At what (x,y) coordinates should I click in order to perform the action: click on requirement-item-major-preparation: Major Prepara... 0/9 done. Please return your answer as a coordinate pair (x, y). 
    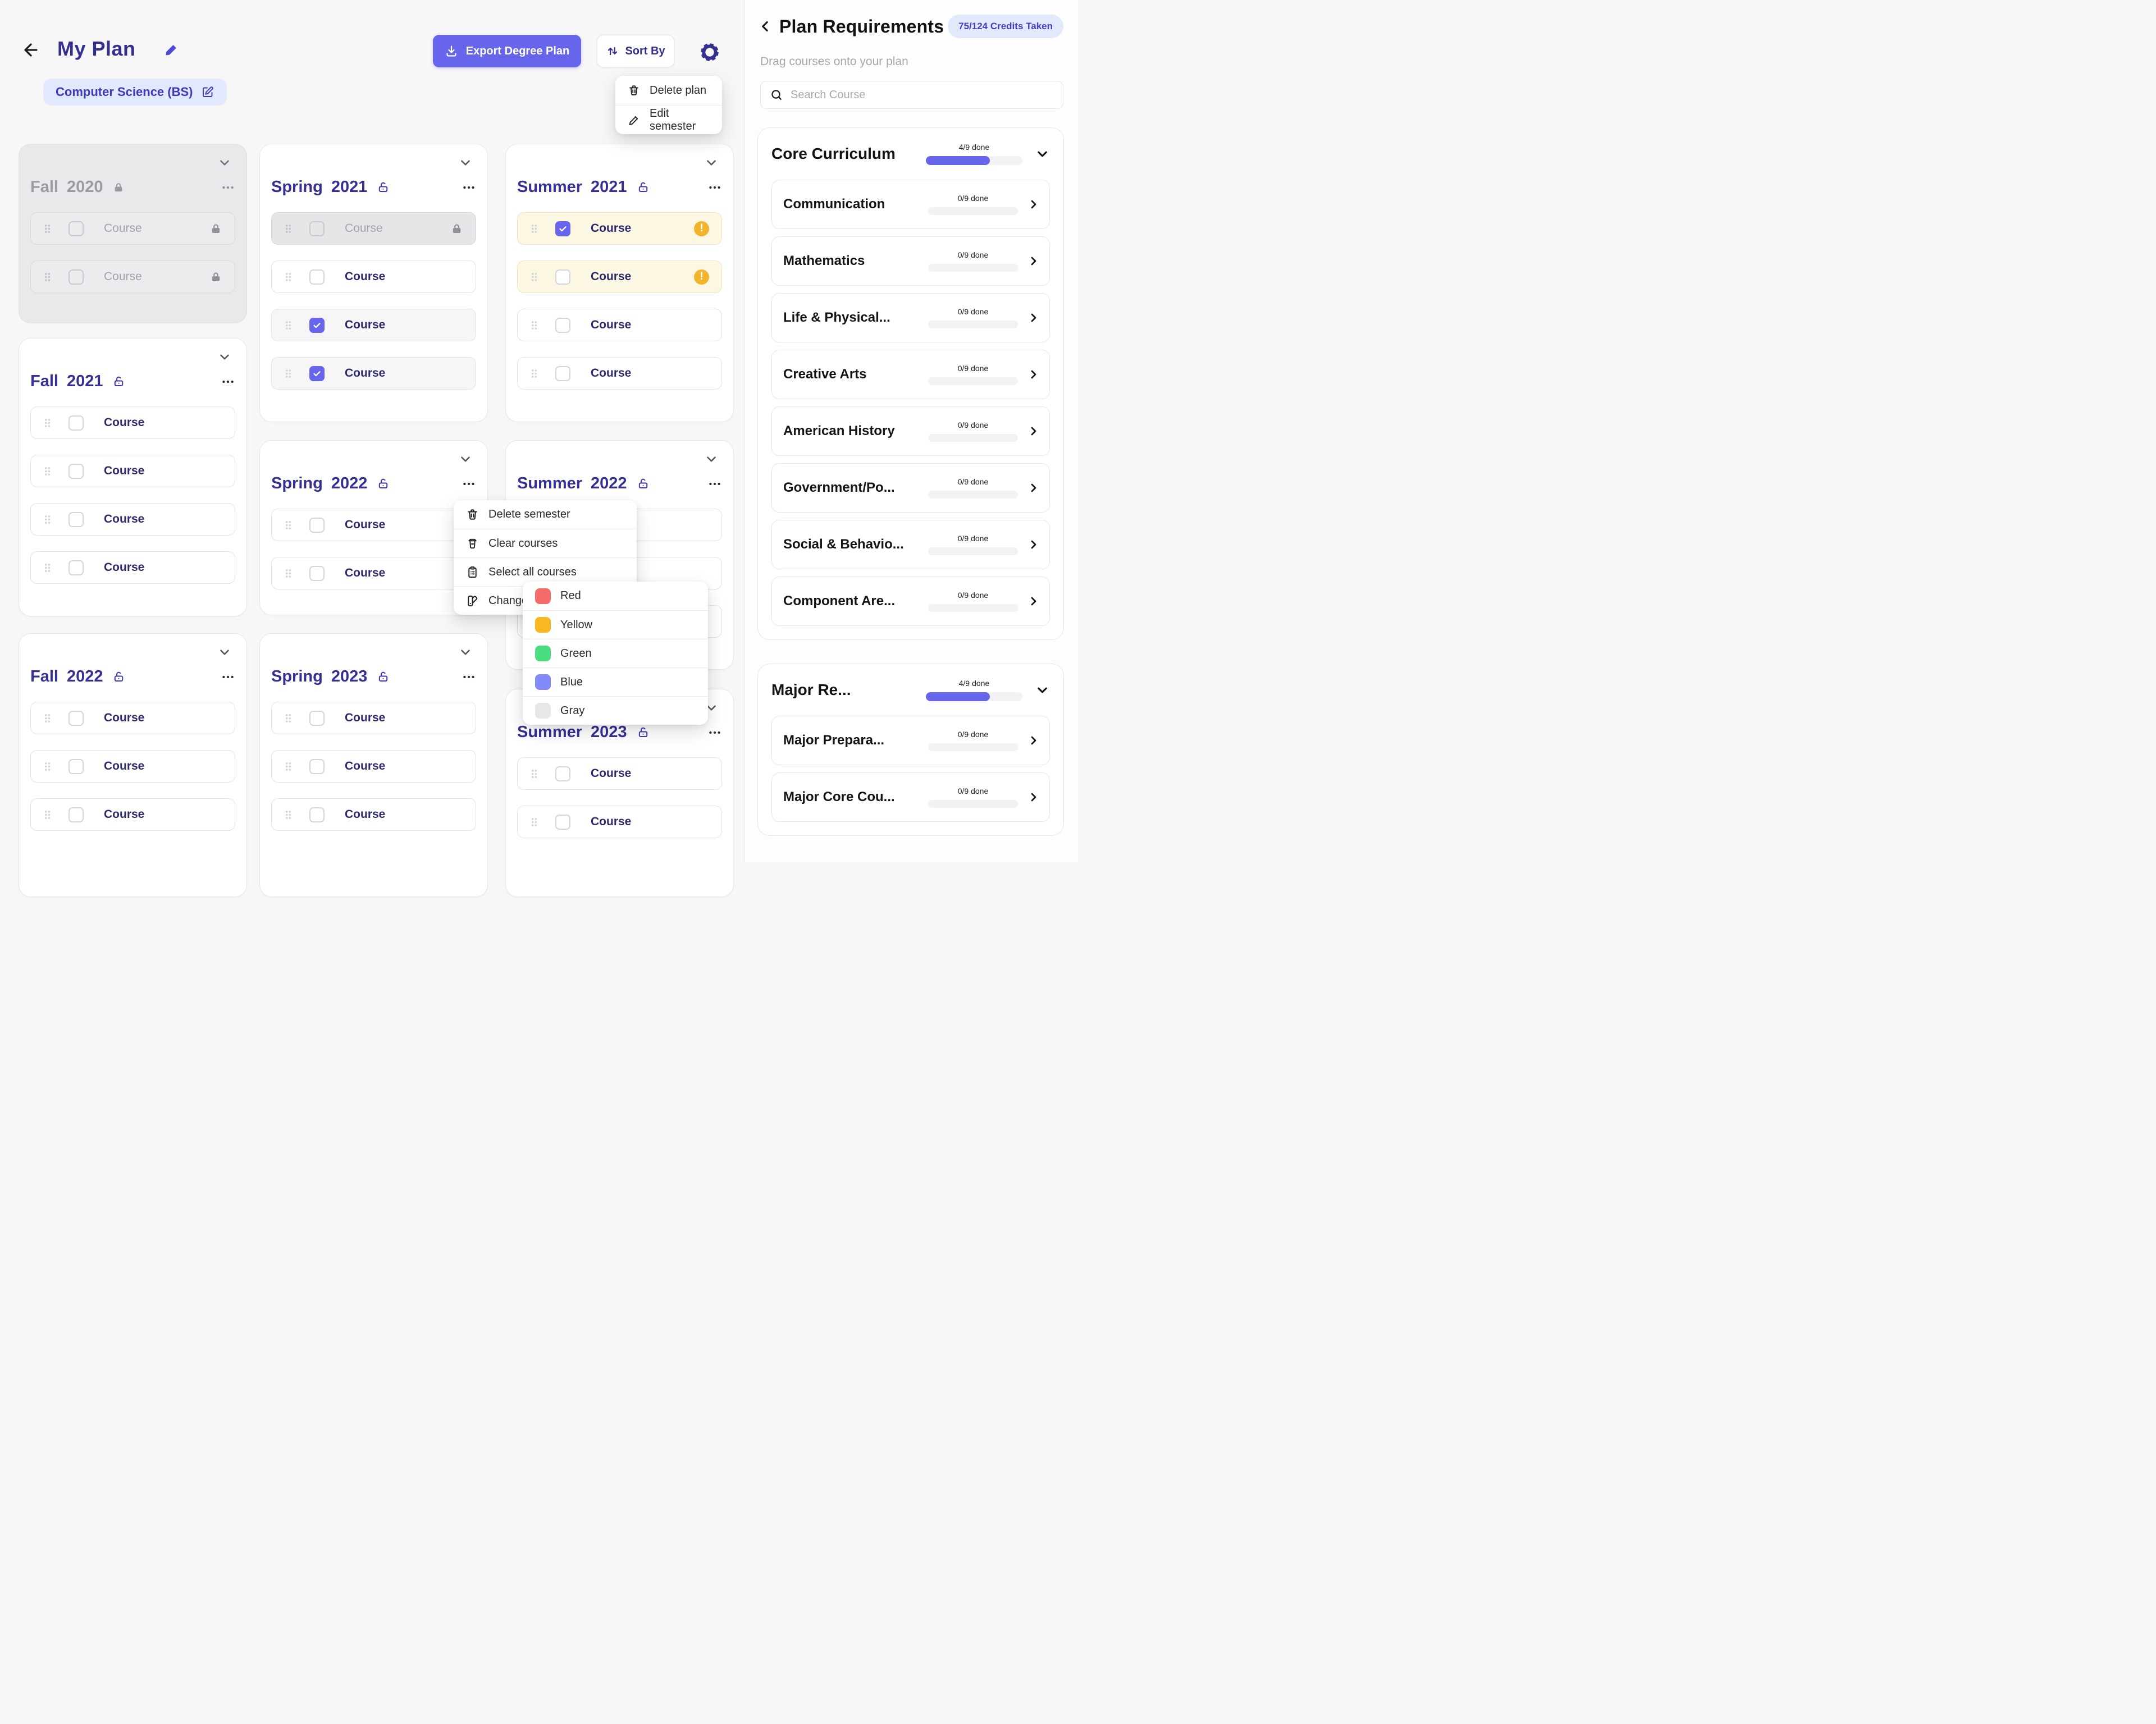
    Looking at the image, I should click on (910, 740).